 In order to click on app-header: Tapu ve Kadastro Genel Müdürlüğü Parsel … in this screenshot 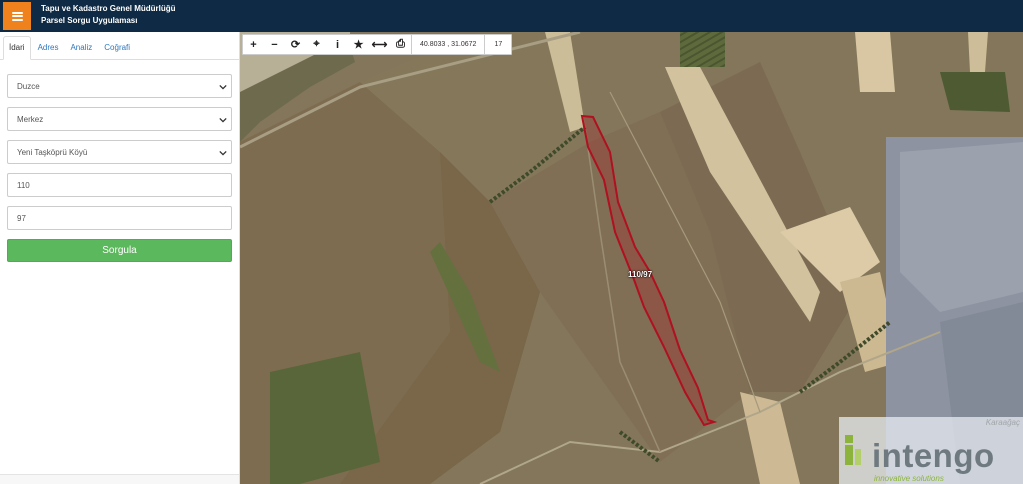, I will do `click(511, 16)`.